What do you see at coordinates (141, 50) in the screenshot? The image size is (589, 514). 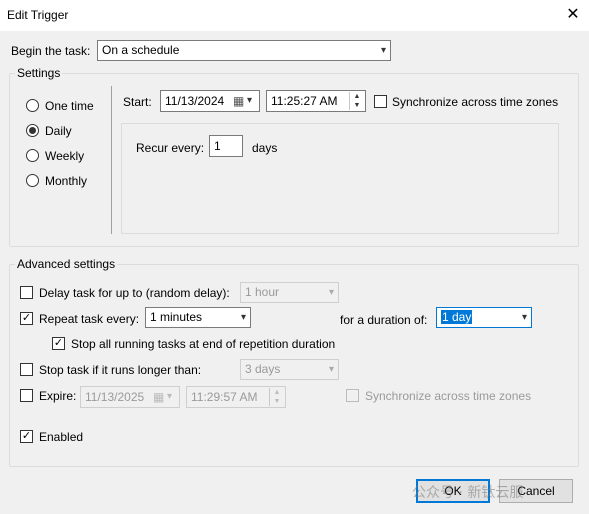 I see `begin-task-value: On a schedule` at bounding box center [141, 50].